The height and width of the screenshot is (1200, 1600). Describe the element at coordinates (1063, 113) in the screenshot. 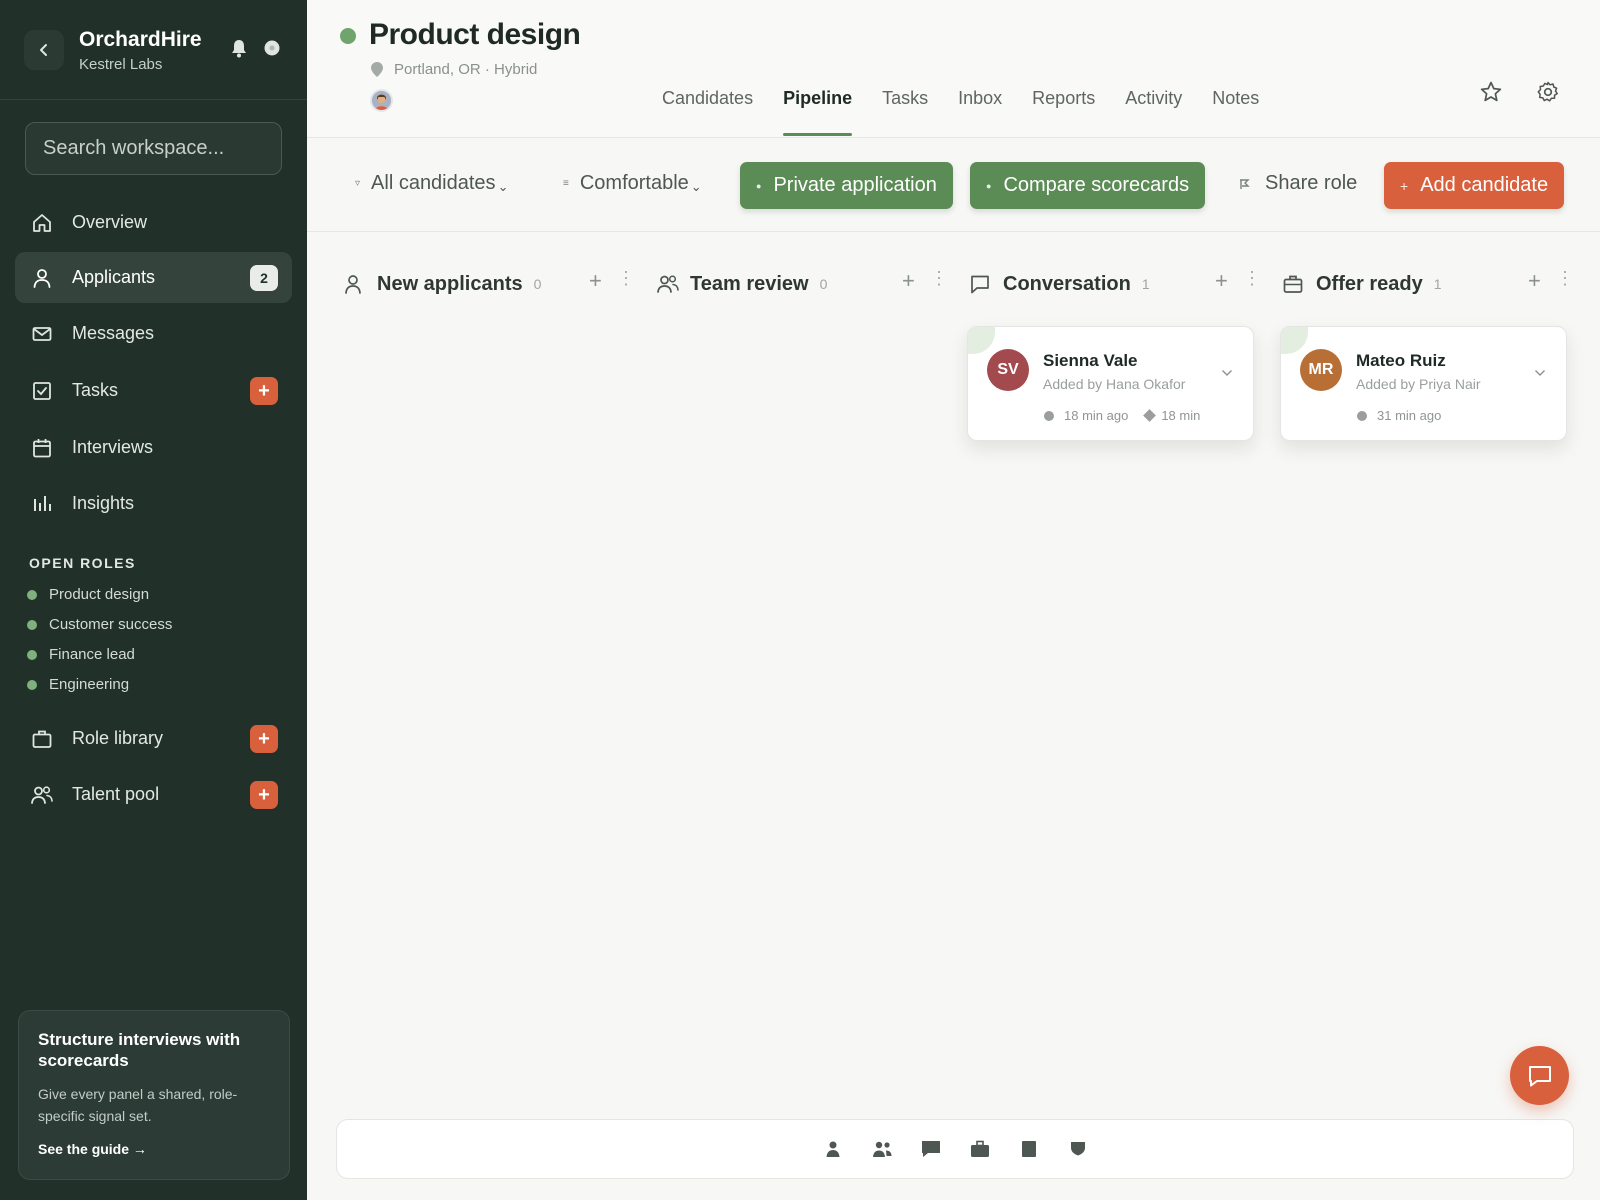

I see `tab-reports: Reports` at that location.